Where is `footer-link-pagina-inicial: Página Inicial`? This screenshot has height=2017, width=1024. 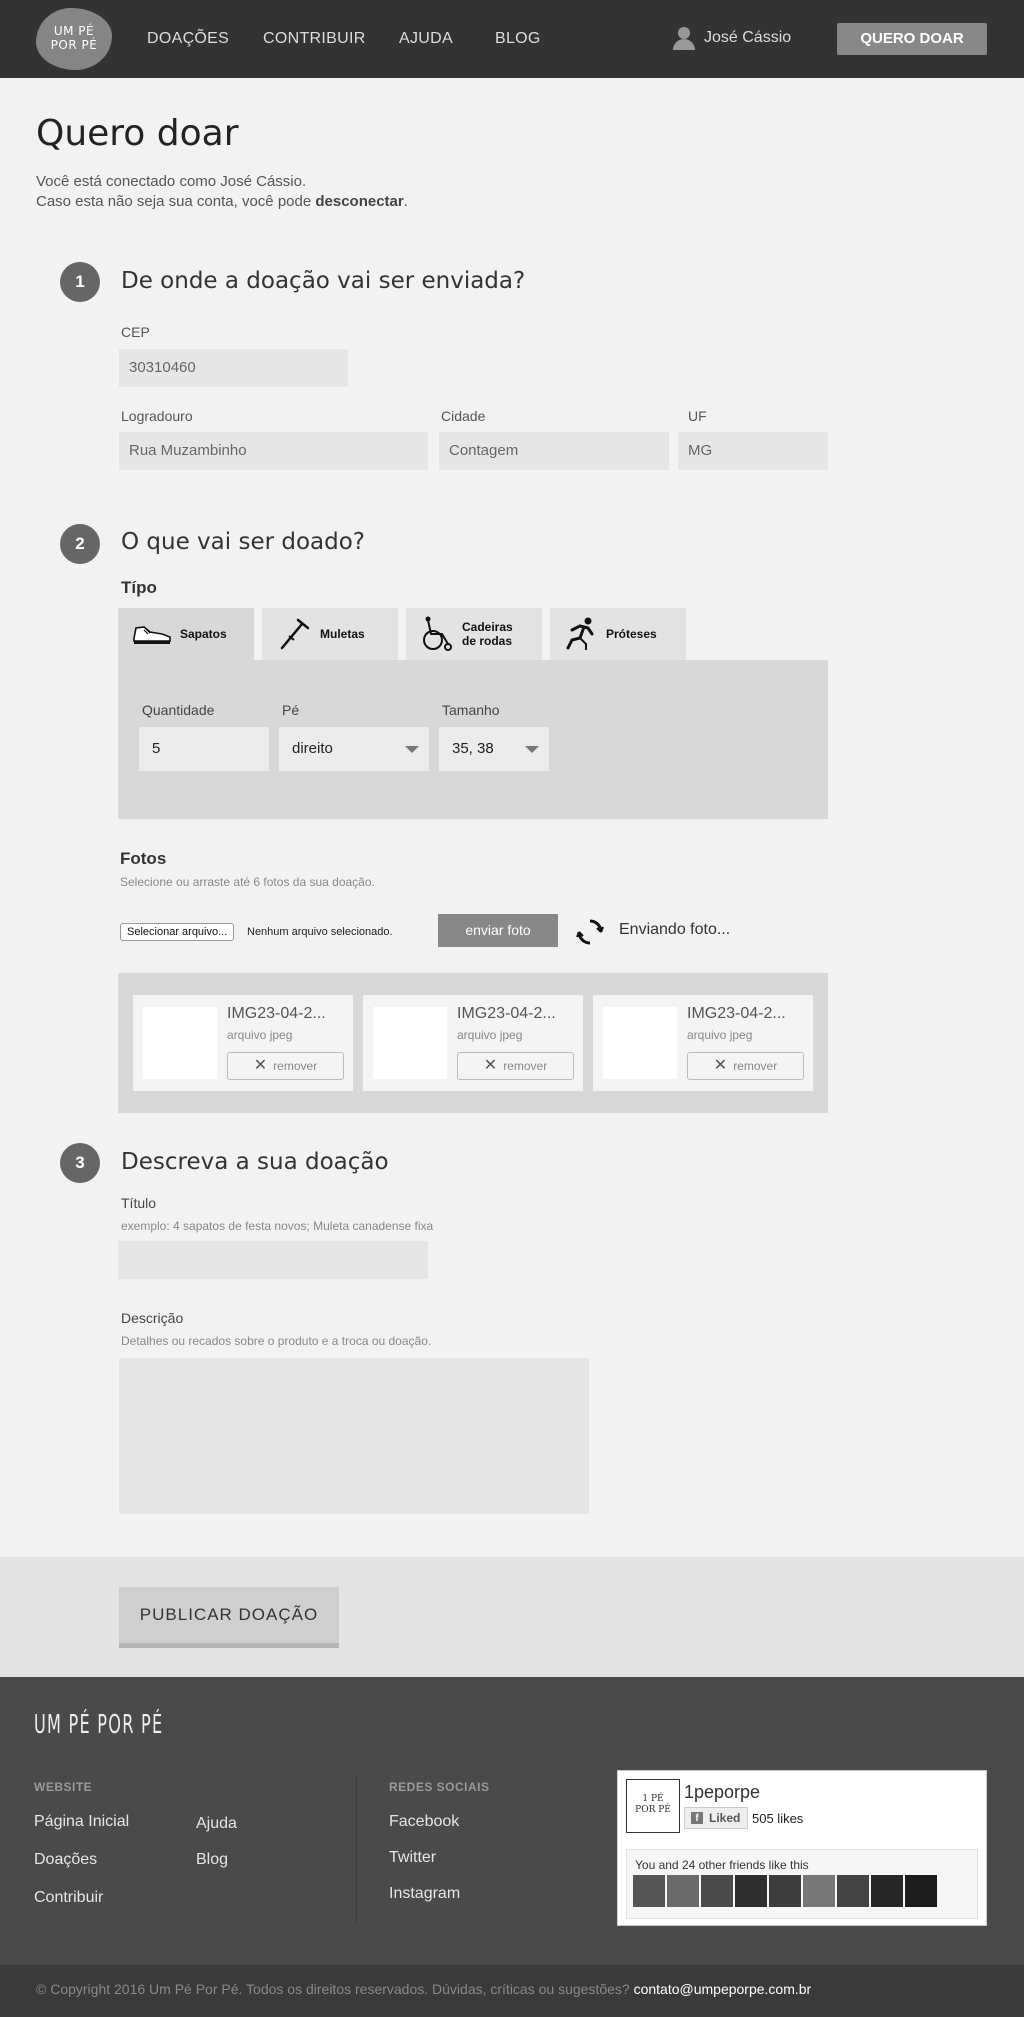 footer-link-pagina-inicial: Página Inicial is located at coordinates (81, 1822).